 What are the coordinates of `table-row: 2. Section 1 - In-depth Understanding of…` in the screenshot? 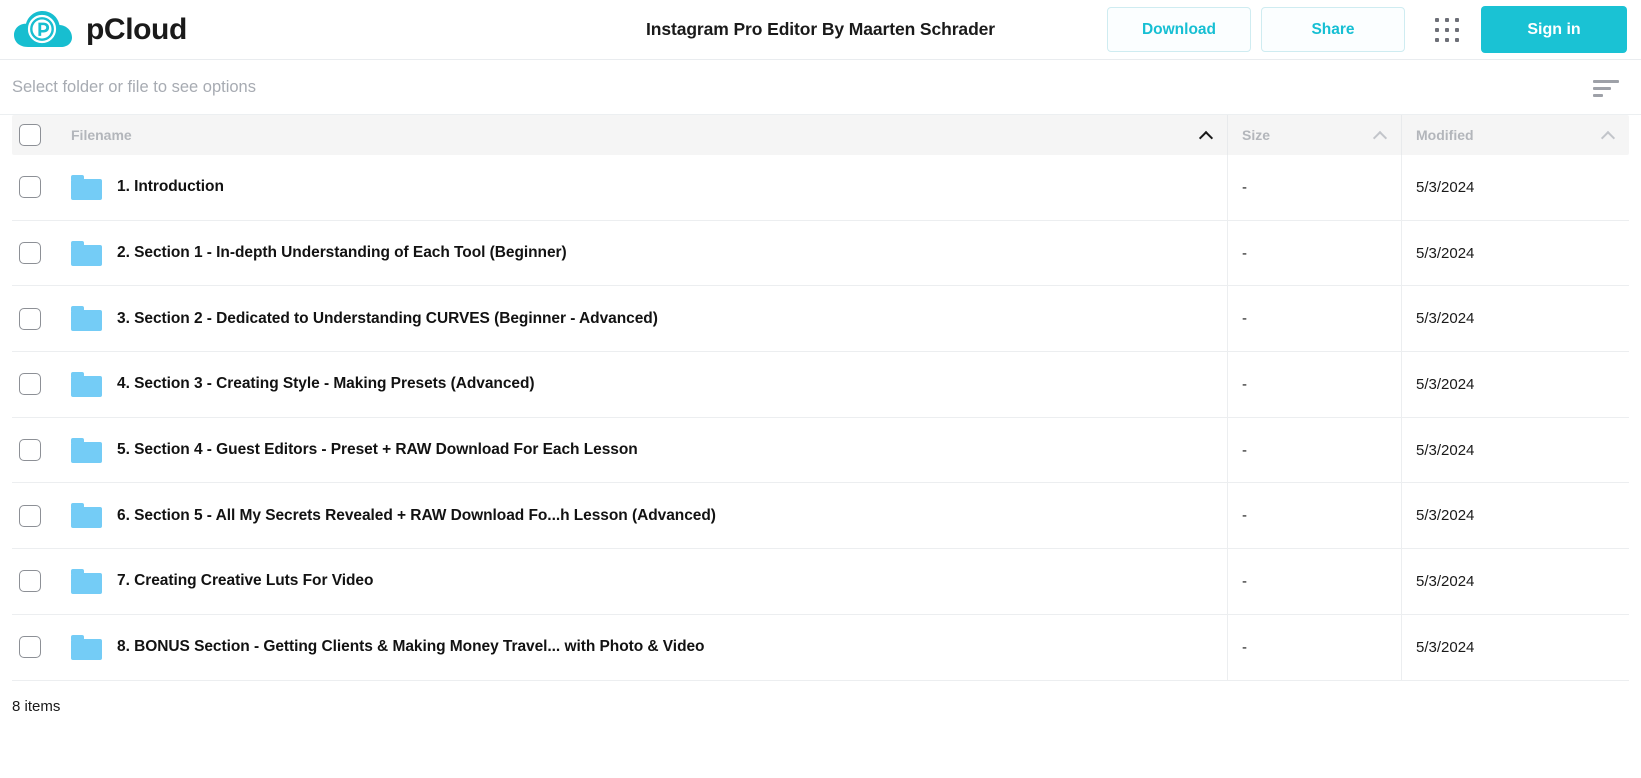 It's located at (820, 253).